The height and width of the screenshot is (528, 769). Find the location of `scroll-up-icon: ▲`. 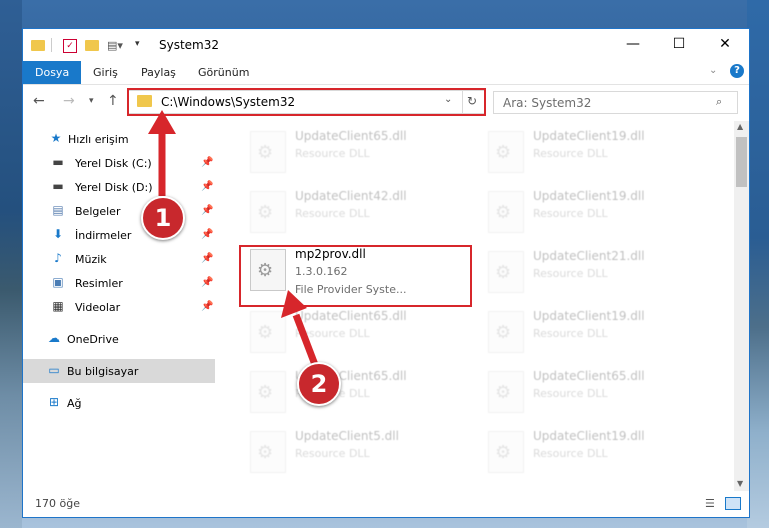

scroll-up-icon: ▲ is located at coordinates (740, 126).